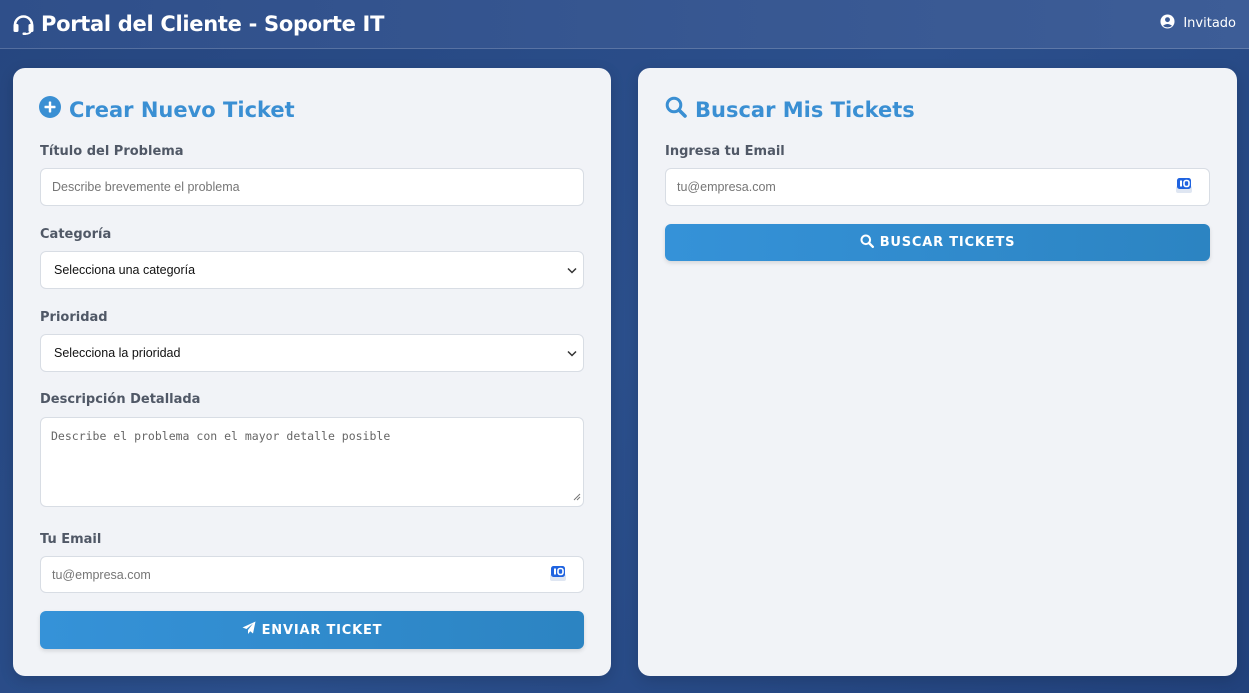  I want to click on app-title: Portal del Cliente - Soporte IT, so click(213, 24).